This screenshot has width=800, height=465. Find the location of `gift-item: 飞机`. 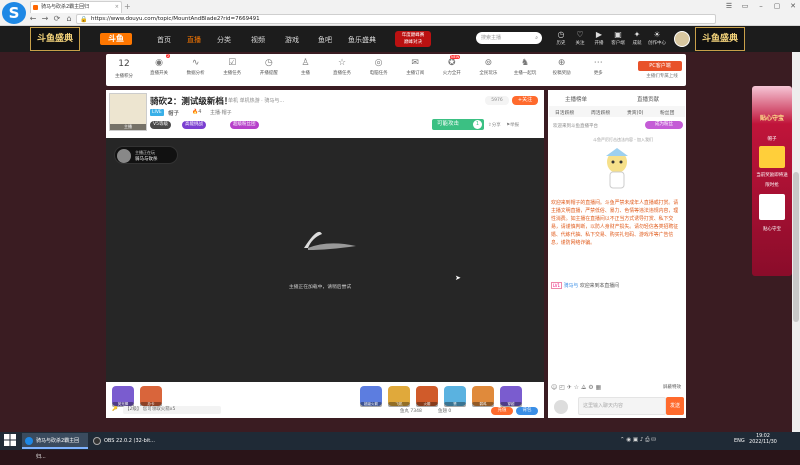

gift-item: 飞机 is located at coordinates (399, 396).